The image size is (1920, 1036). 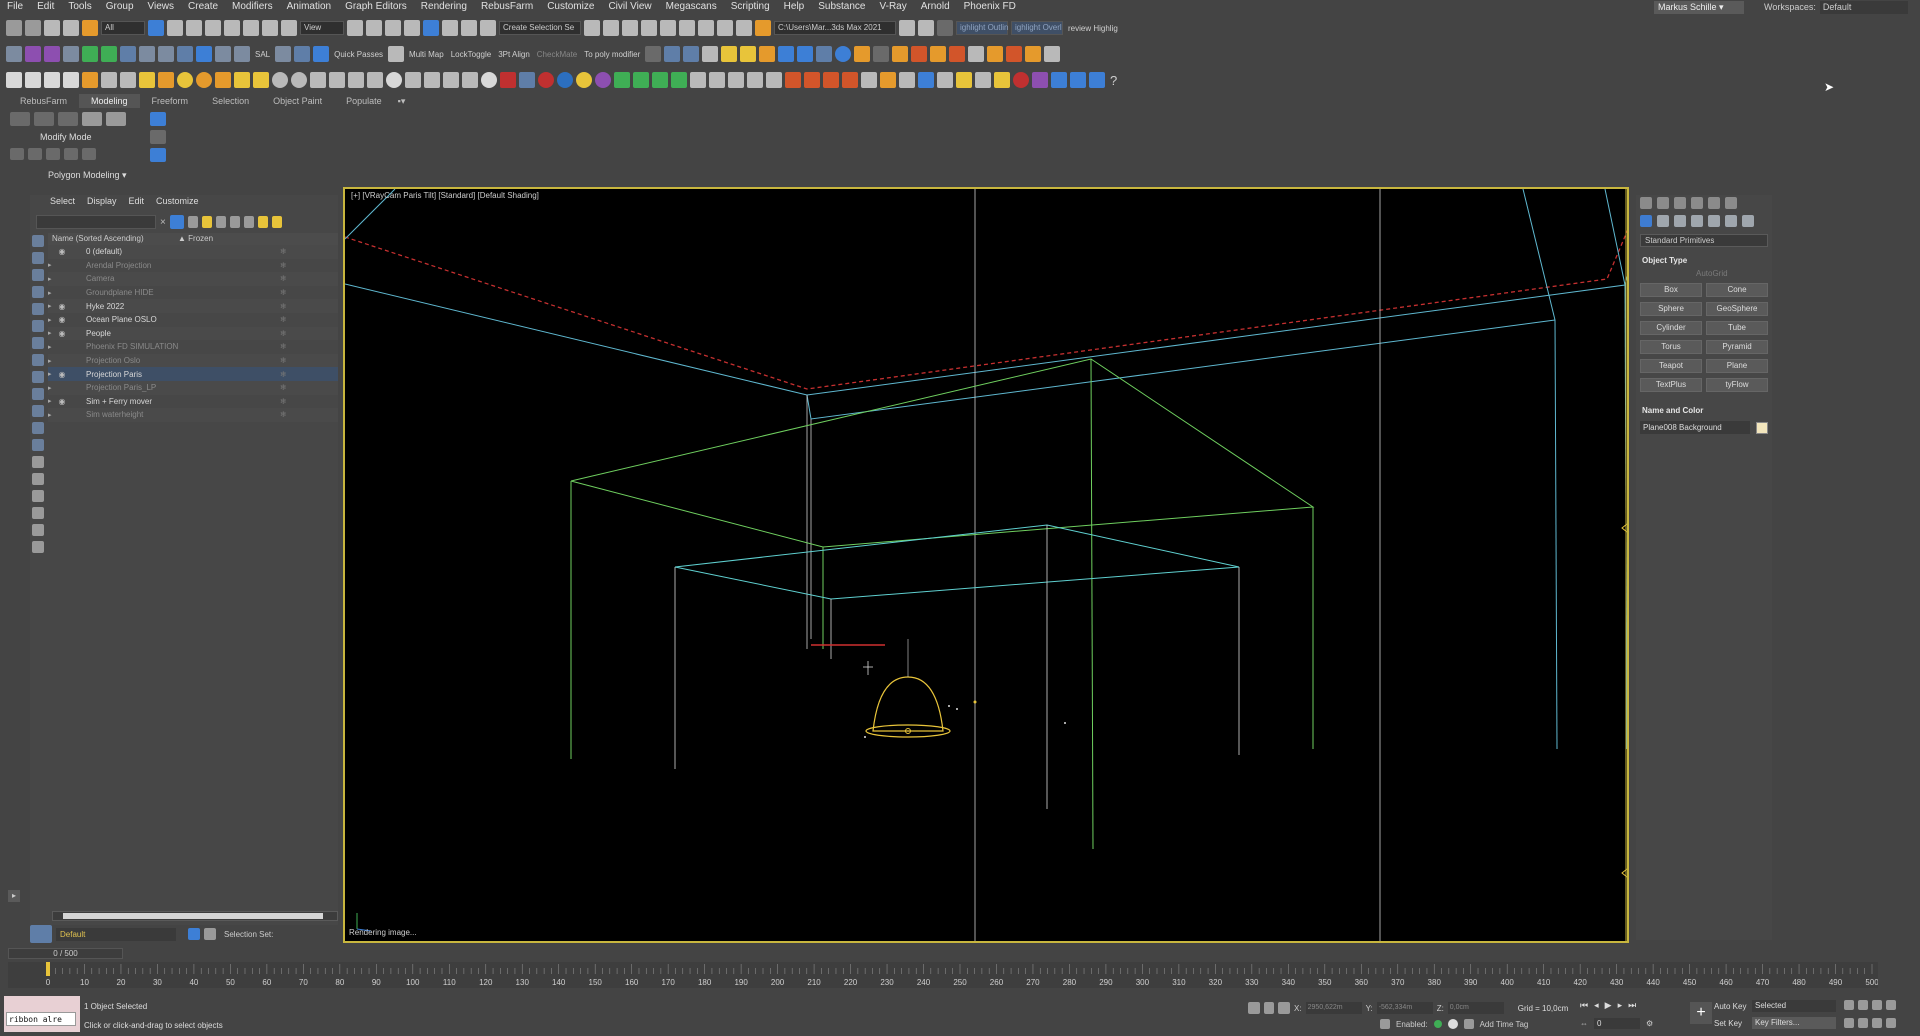 What do you see at coordinates (137, 201) in the screenshot?
I see `explorer-menu-edit: Edit` at bounding box center [137, 201].